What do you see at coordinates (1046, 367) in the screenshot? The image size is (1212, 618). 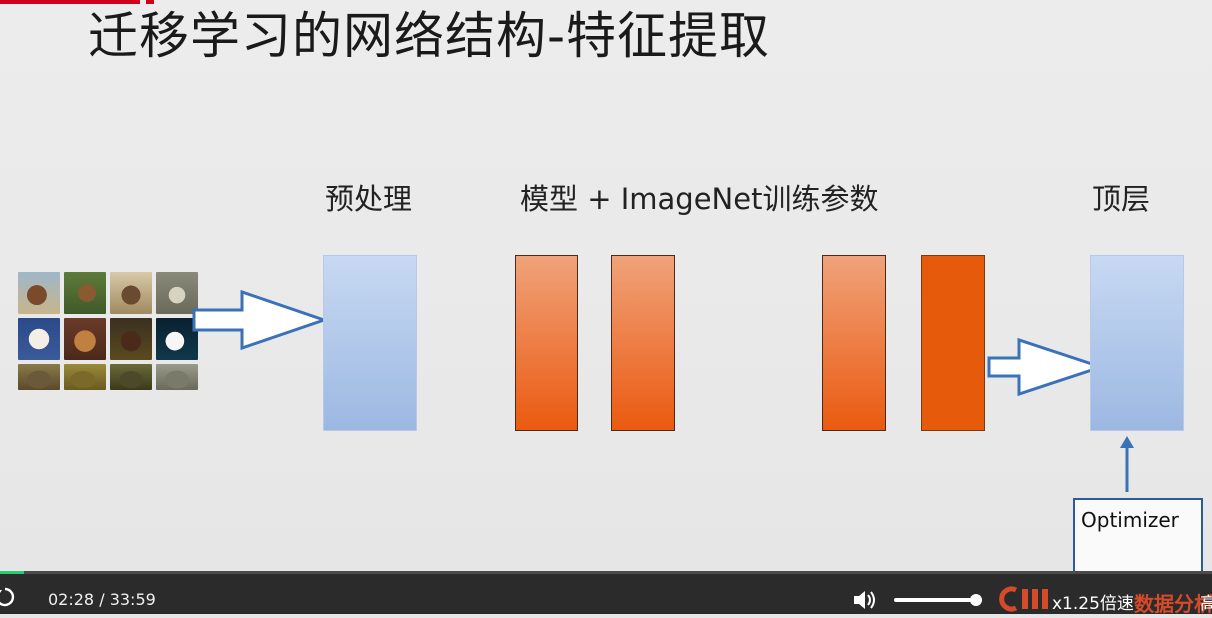 I see `feature-arrow-icon` at bounding box center [1046, 367].